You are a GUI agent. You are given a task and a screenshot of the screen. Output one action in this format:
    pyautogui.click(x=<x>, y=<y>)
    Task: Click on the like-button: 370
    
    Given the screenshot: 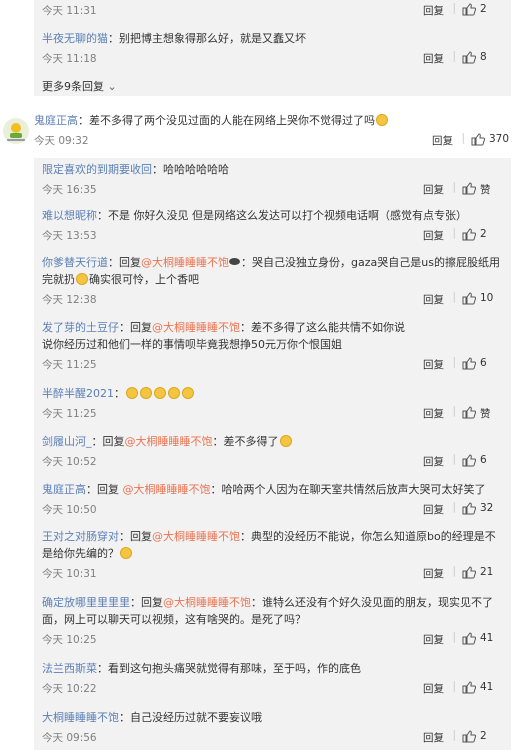 What is the action you would take?
    pyautogui.click(x=489, y=140)
    